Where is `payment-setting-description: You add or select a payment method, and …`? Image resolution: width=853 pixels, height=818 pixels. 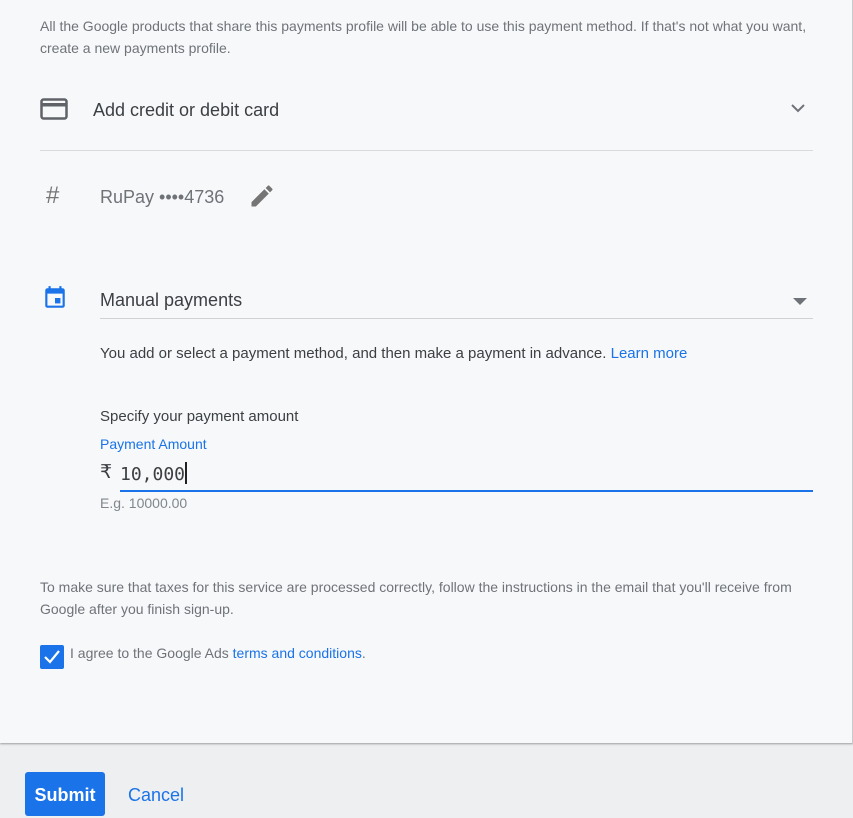
payment-setting-description: You add or select a payment method, and … is located at coordinates (393, 353).